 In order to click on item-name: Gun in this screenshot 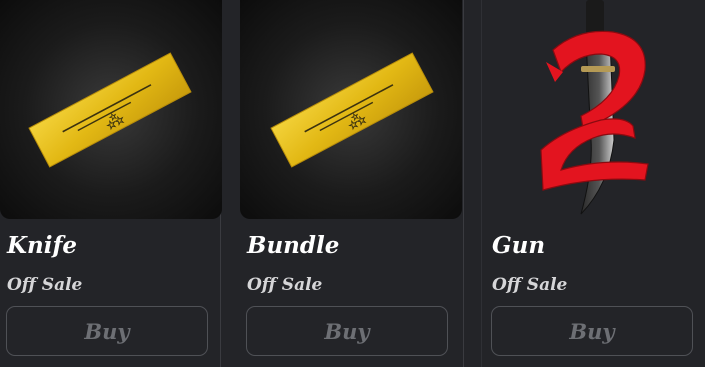, I will do `click(518, 245)`.